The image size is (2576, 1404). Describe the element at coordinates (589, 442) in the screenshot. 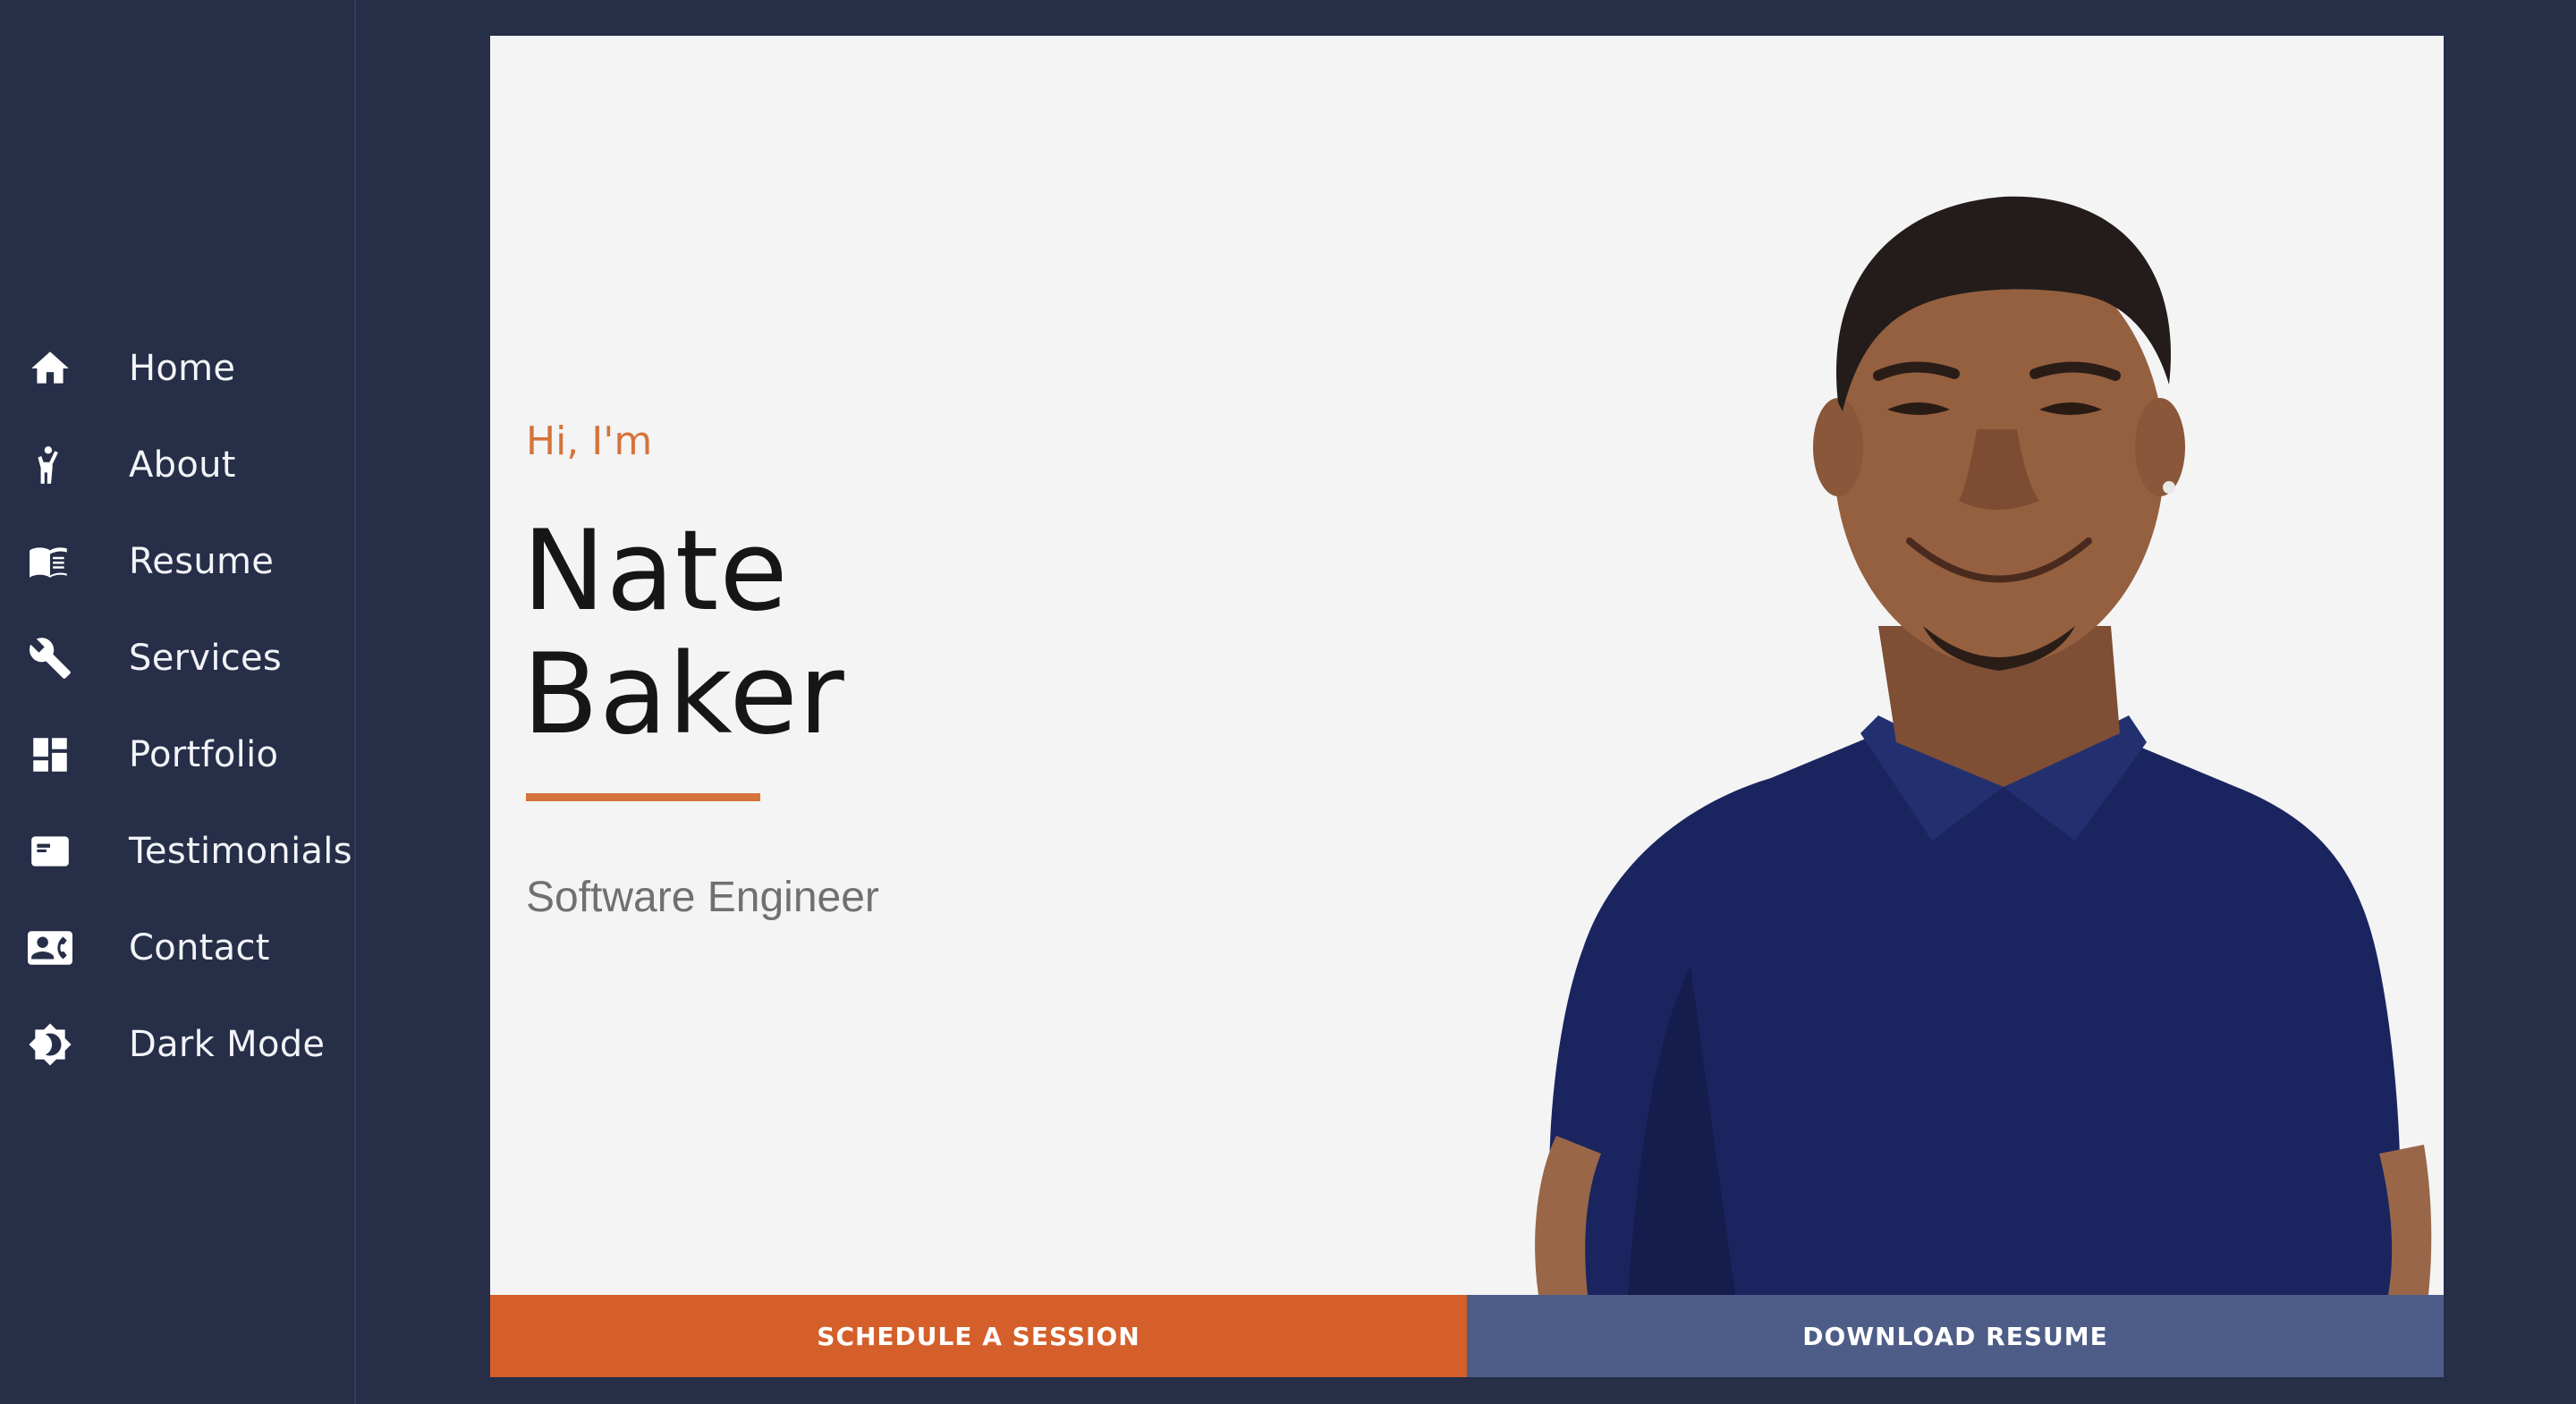

I see `greeting-text: Hi, I'm` at that location.